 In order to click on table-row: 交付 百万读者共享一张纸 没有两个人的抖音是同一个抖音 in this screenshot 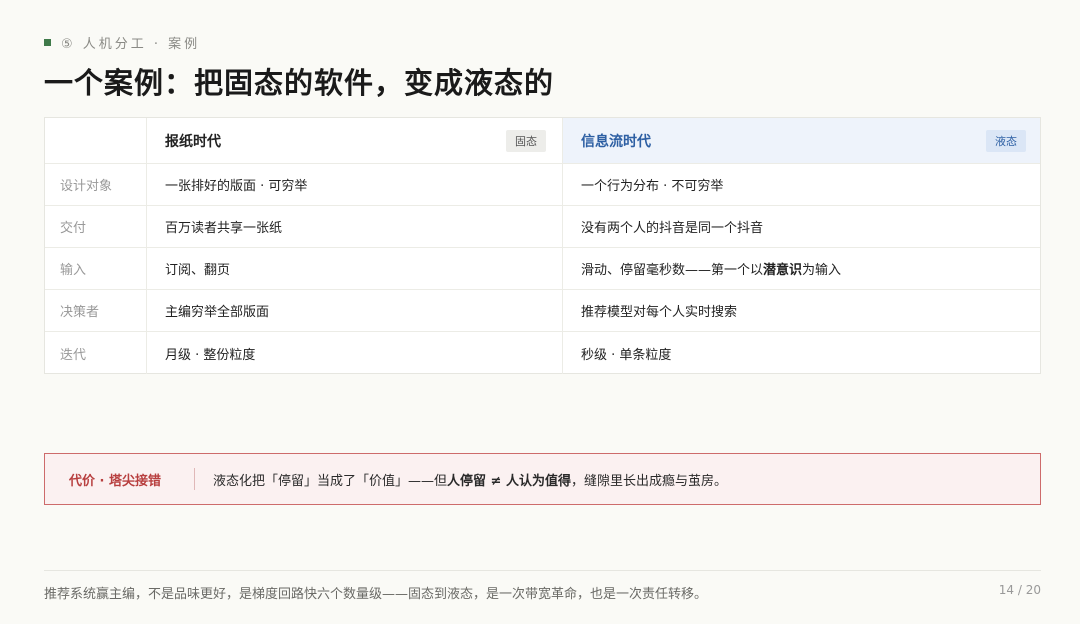, I will do `click(542, 227)`.